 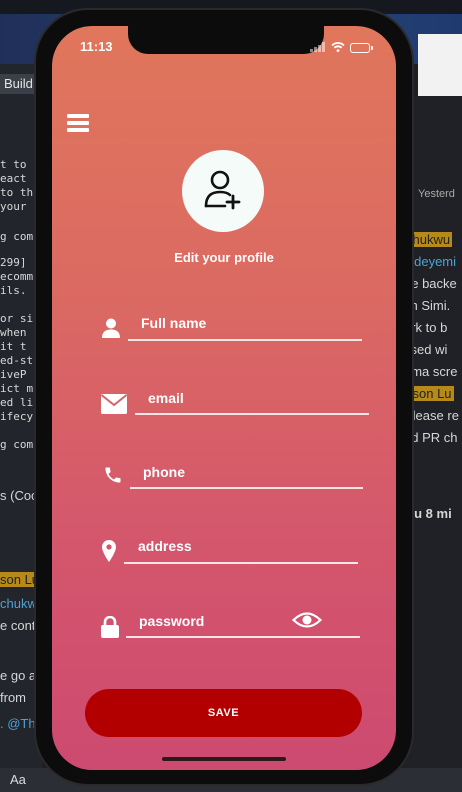 I want to click on chat-text: from, so click(x=13, y=697).